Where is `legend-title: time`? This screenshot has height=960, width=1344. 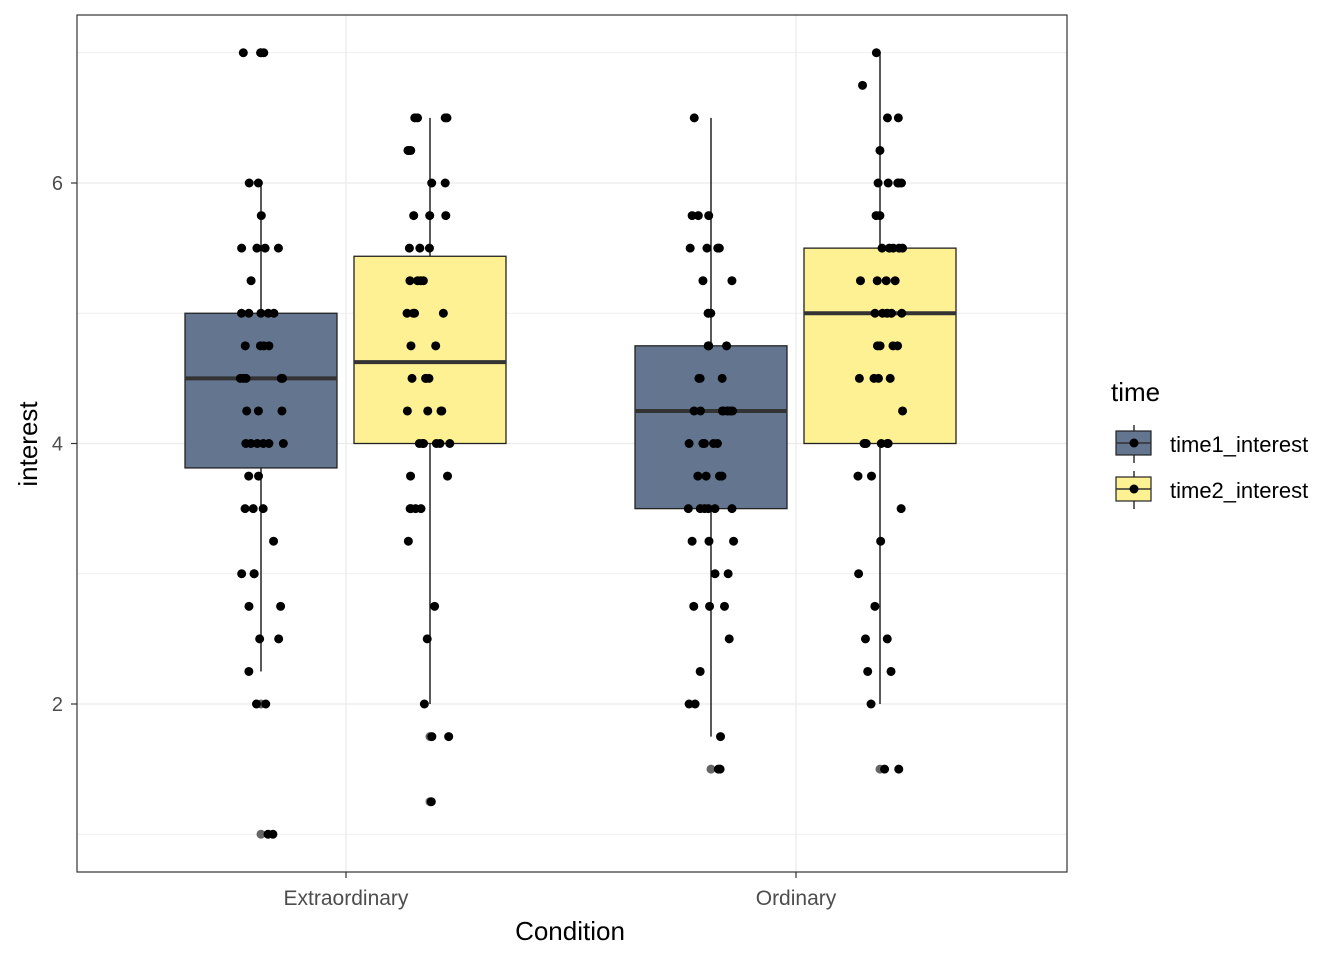
legend-title: time is located at coordinates (1135, 392).